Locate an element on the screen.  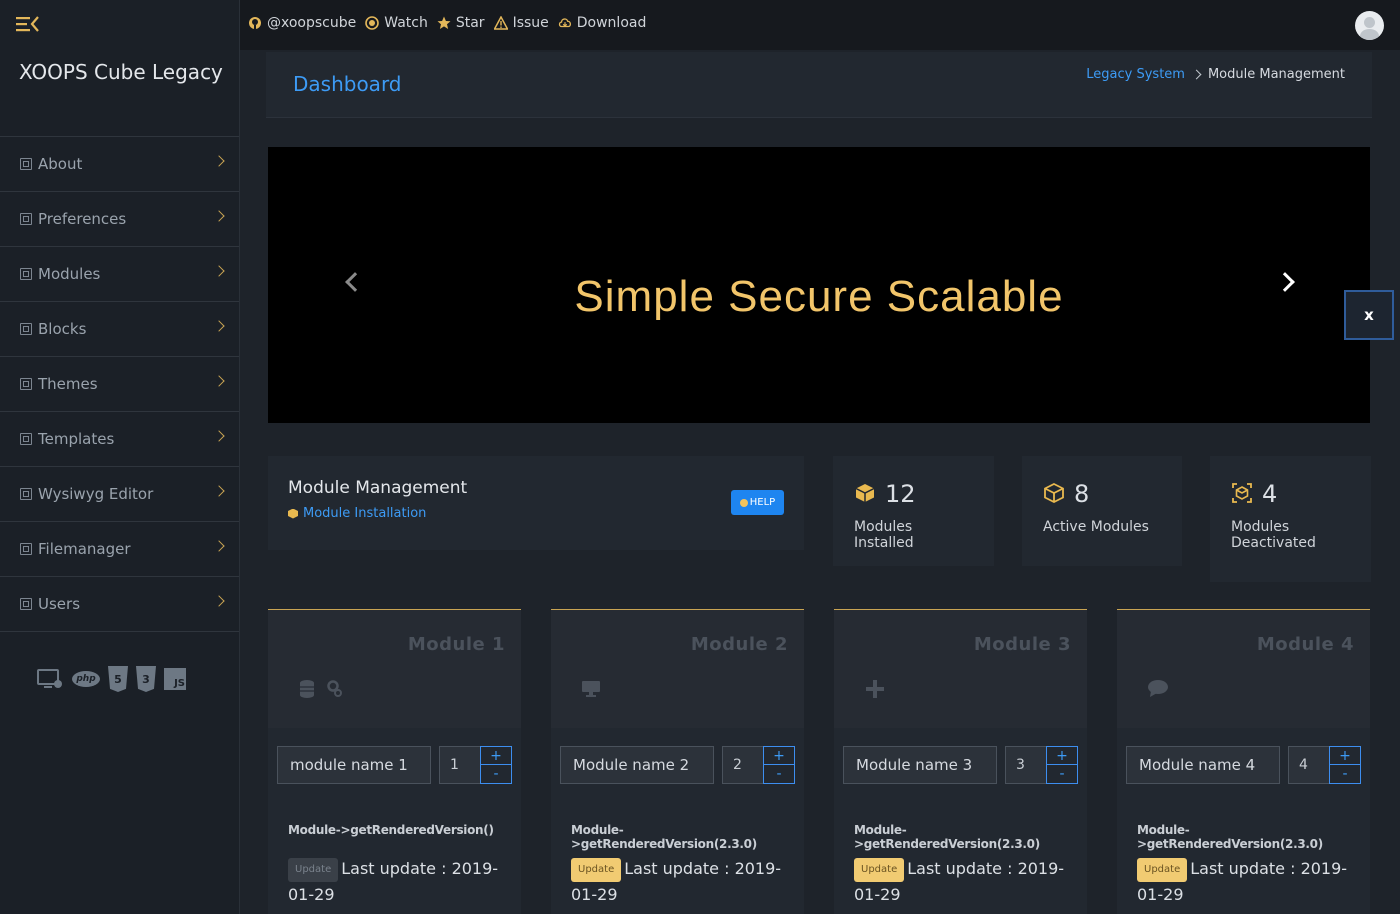
module-title: Module 1 is located at coordinates (456, 644).